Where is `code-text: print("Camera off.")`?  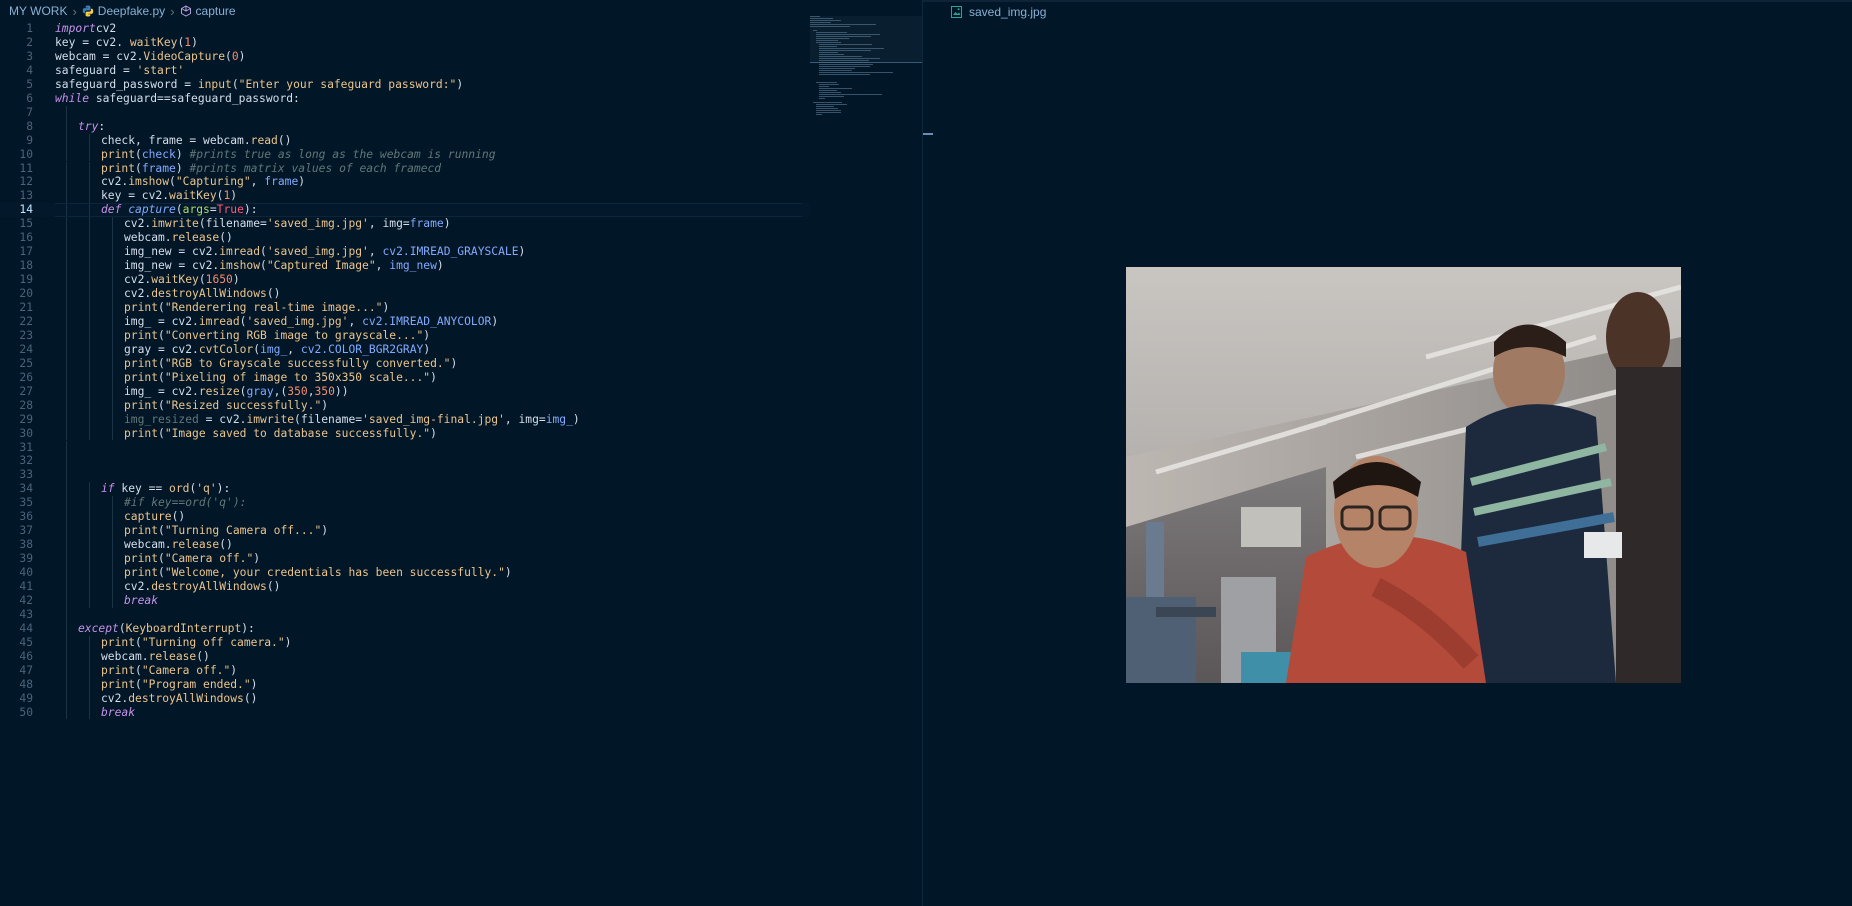 code-text: print("Camera off.") is located at coordinates (192, 559).